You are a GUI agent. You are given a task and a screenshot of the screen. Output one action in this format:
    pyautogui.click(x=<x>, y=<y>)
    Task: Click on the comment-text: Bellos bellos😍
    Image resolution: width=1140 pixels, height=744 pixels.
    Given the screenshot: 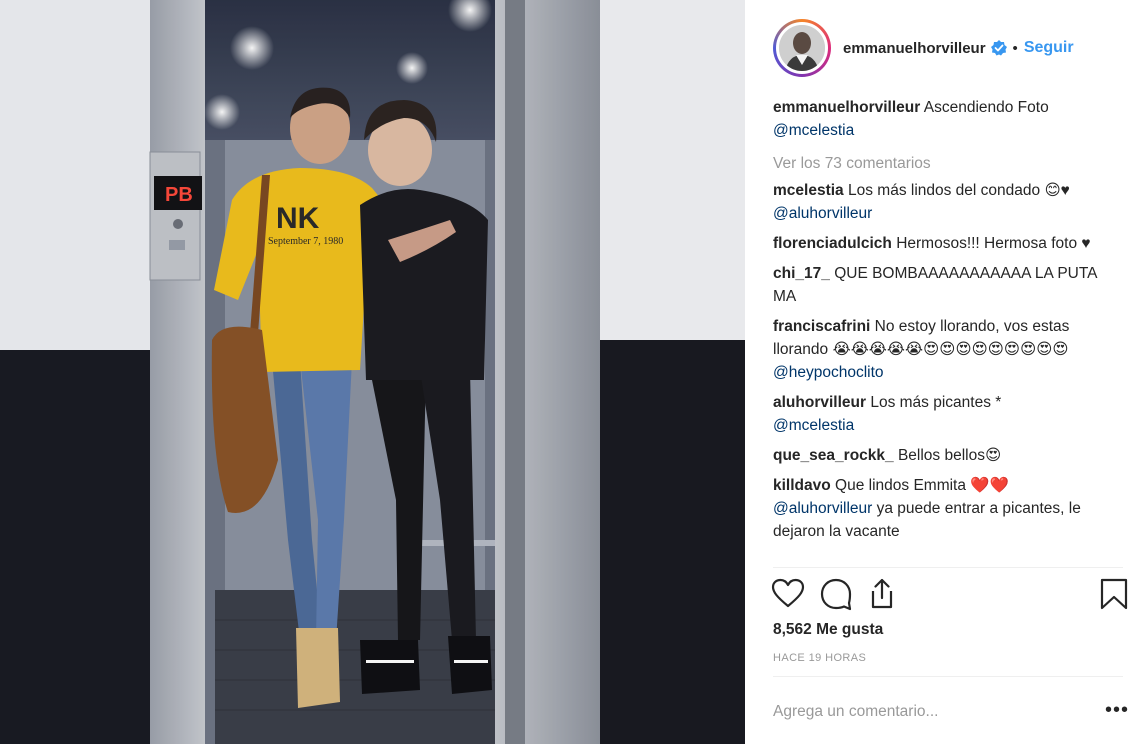 What is the action you would take?
    pyautogui.click(x=949, y=455)
    